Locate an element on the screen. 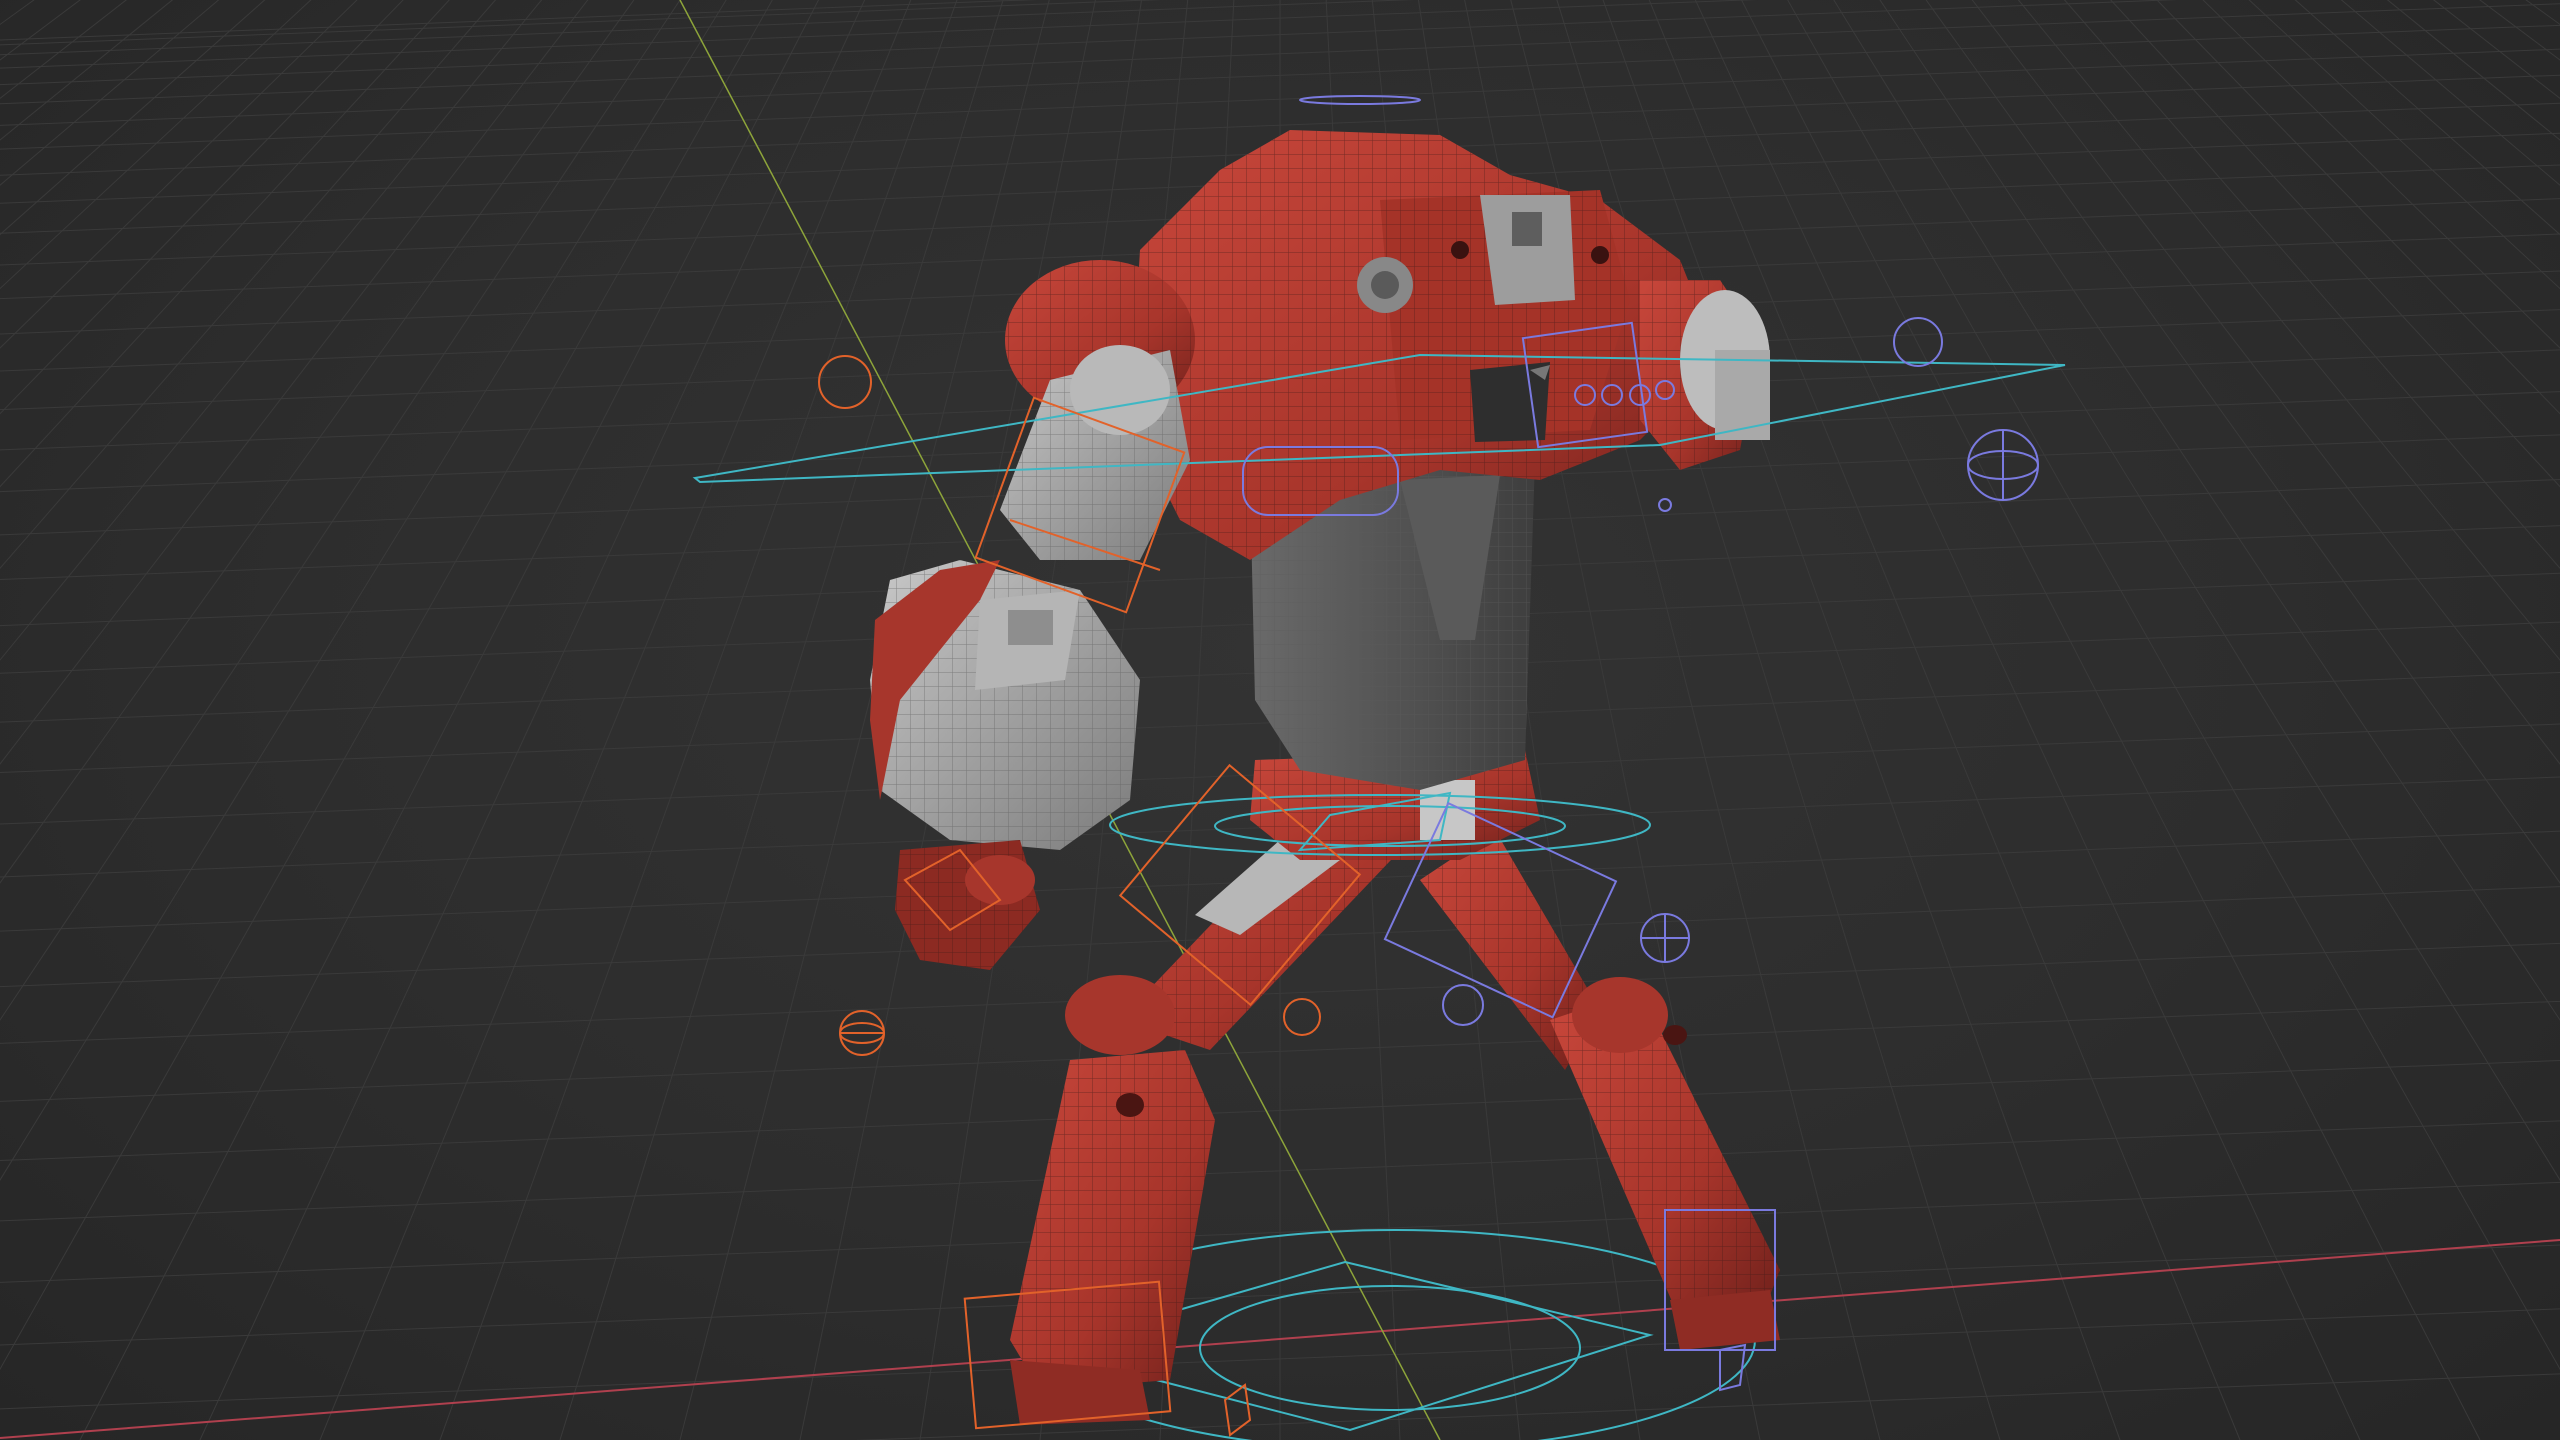  pelvis-joint is located at coordinates (1447, 810).